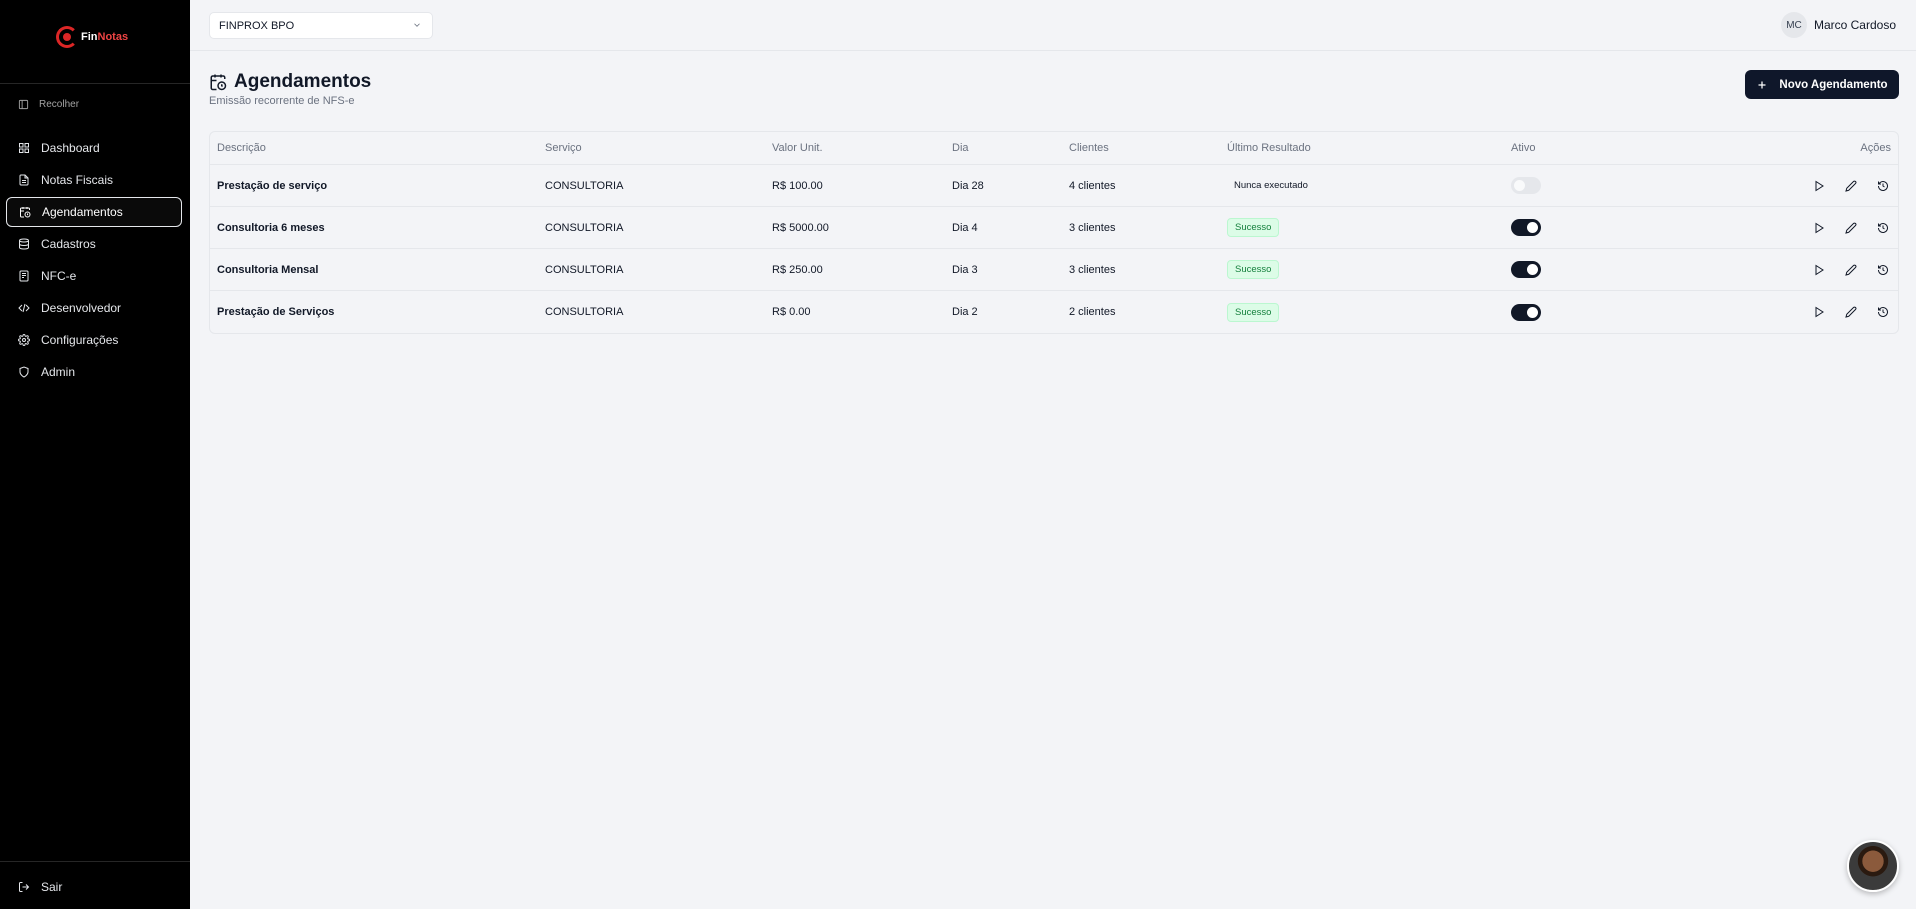 The width and height of the screenshot is (1916, 909). I want to click on sidebar-item-label: NFC-e, so click(59, 276).